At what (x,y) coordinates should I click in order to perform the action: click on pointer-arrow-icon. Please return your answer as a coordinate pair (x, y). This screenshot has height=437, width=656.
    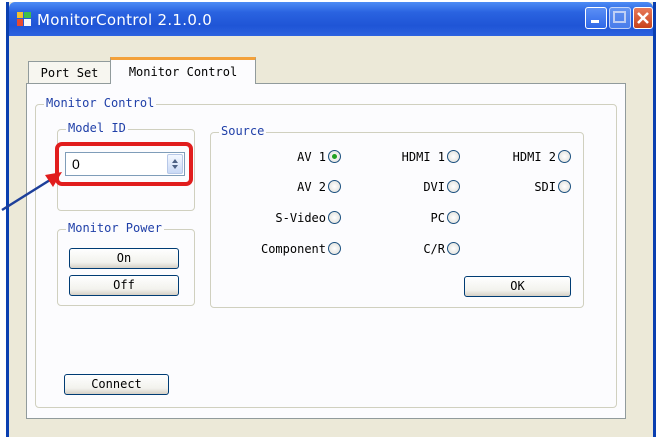
    Looking at the image, I should click on (31, 192).